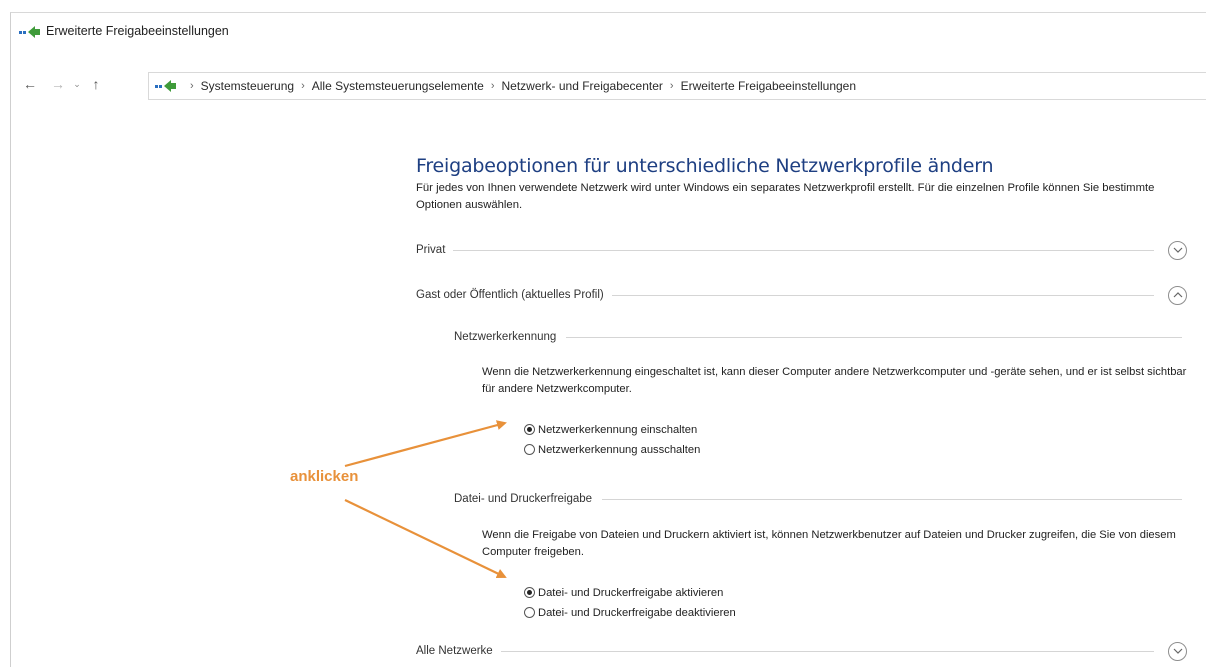 This screenshot has width=1206, height=667. Describe the element at coordinates (618, 429) in the screenshot. I see `radio-label: Netzwerkerkennung einschalten` at that location.